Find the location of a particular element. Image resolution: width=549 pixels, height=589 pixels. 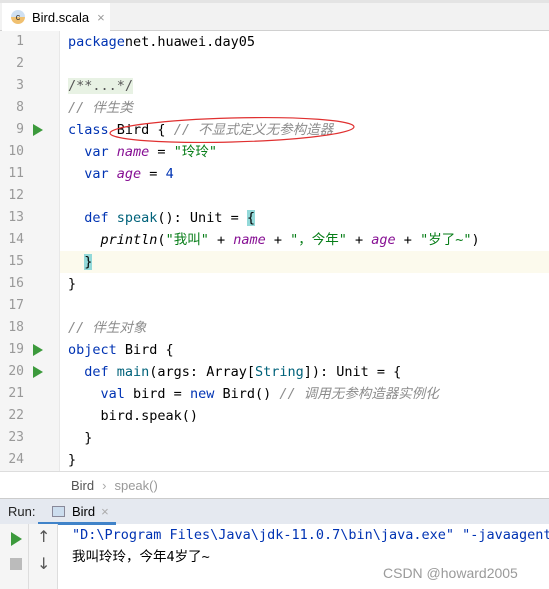

close-icon: × is located at coordinates (105, 511).